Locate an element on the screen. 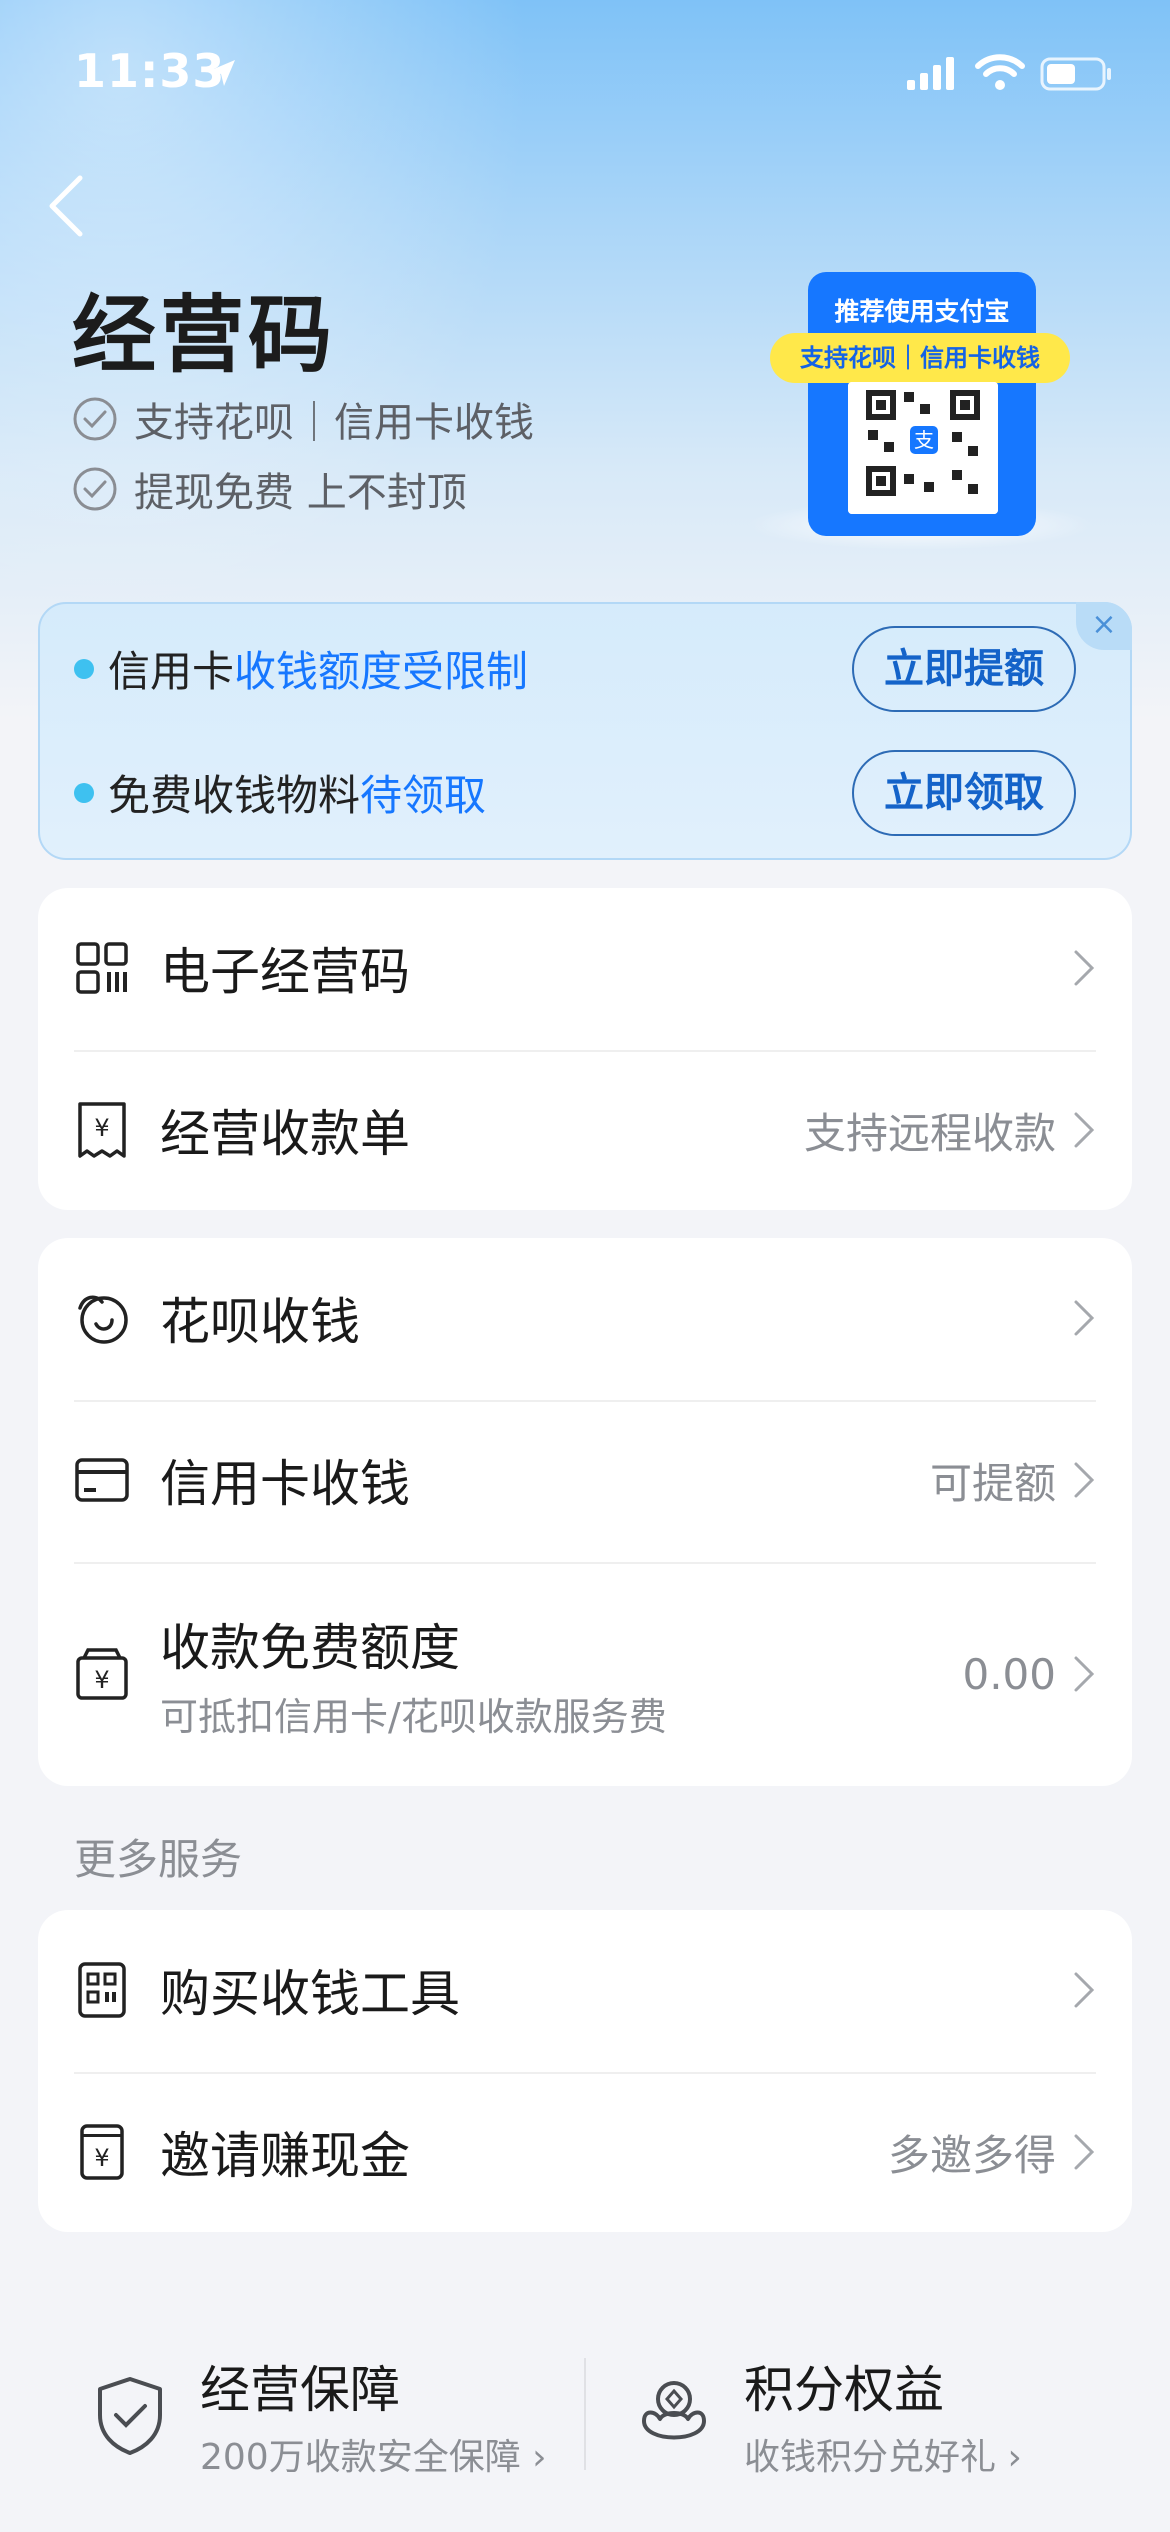 This screenshot has width=1170, height=2532. menu-item-value: 多邀多得 is located at coordinates (971, 2155).